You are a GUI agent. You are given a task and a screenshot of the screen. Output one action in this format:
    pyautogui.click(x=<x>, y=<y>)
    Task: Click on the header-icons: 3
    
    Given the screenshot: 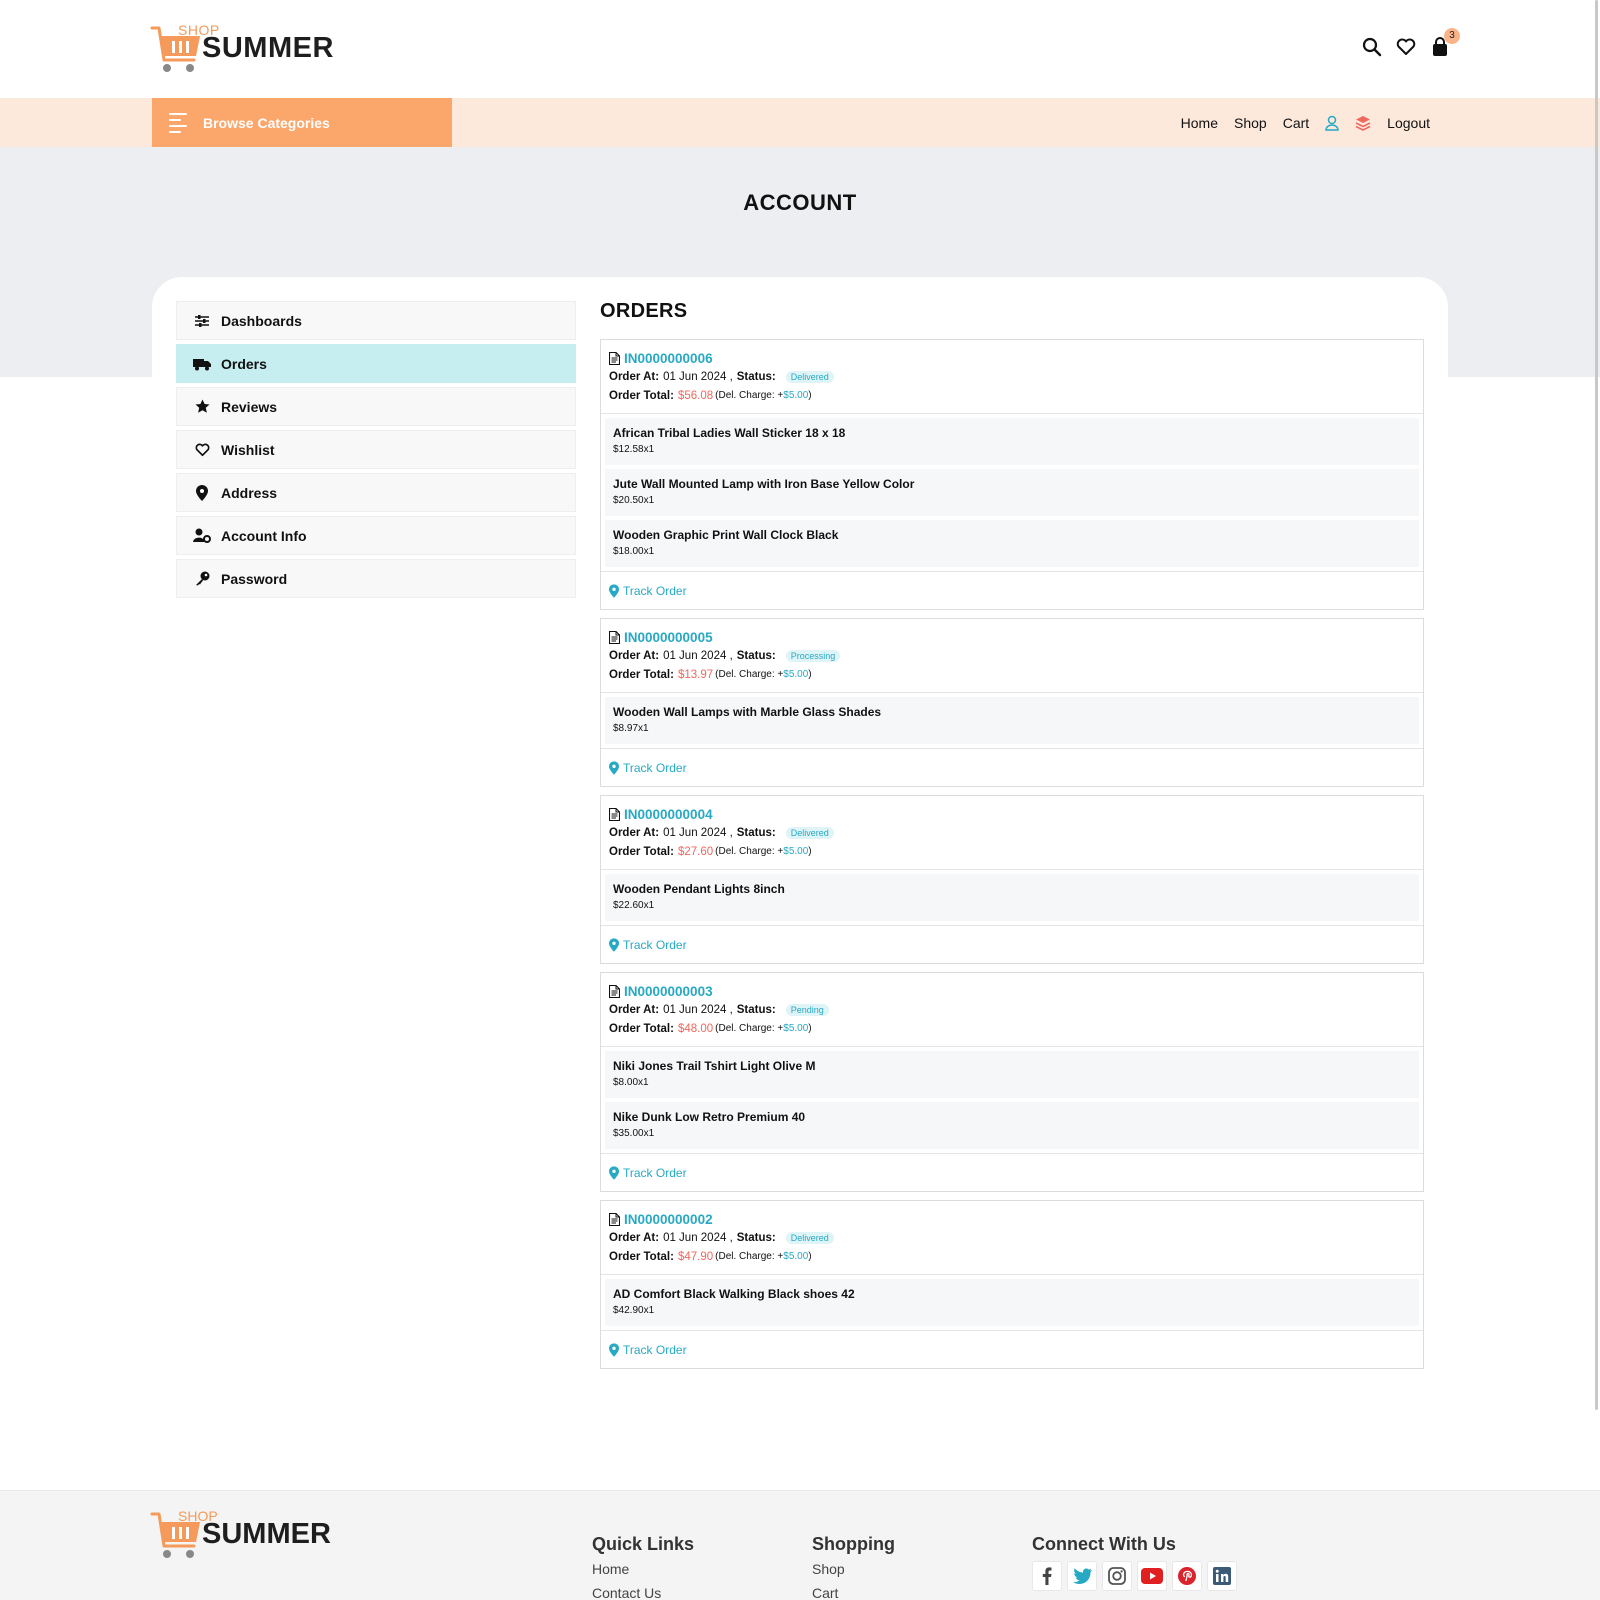 What is the action you would take?
    pyautogui.click(x=1411, y=43)
    